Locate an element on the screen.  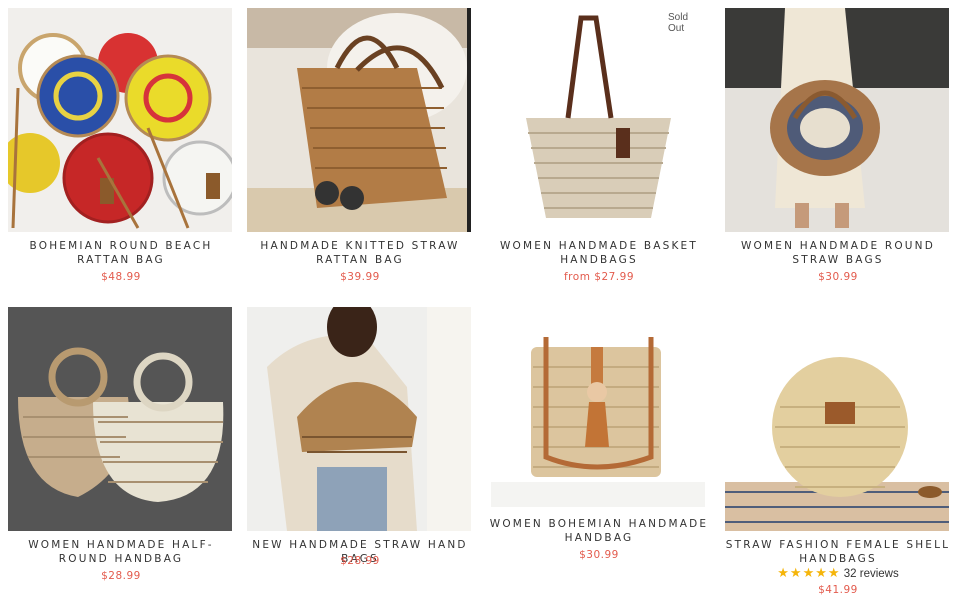
product-title-3: Women Handmade Basket Handbags is located at coordinates (599, 253).